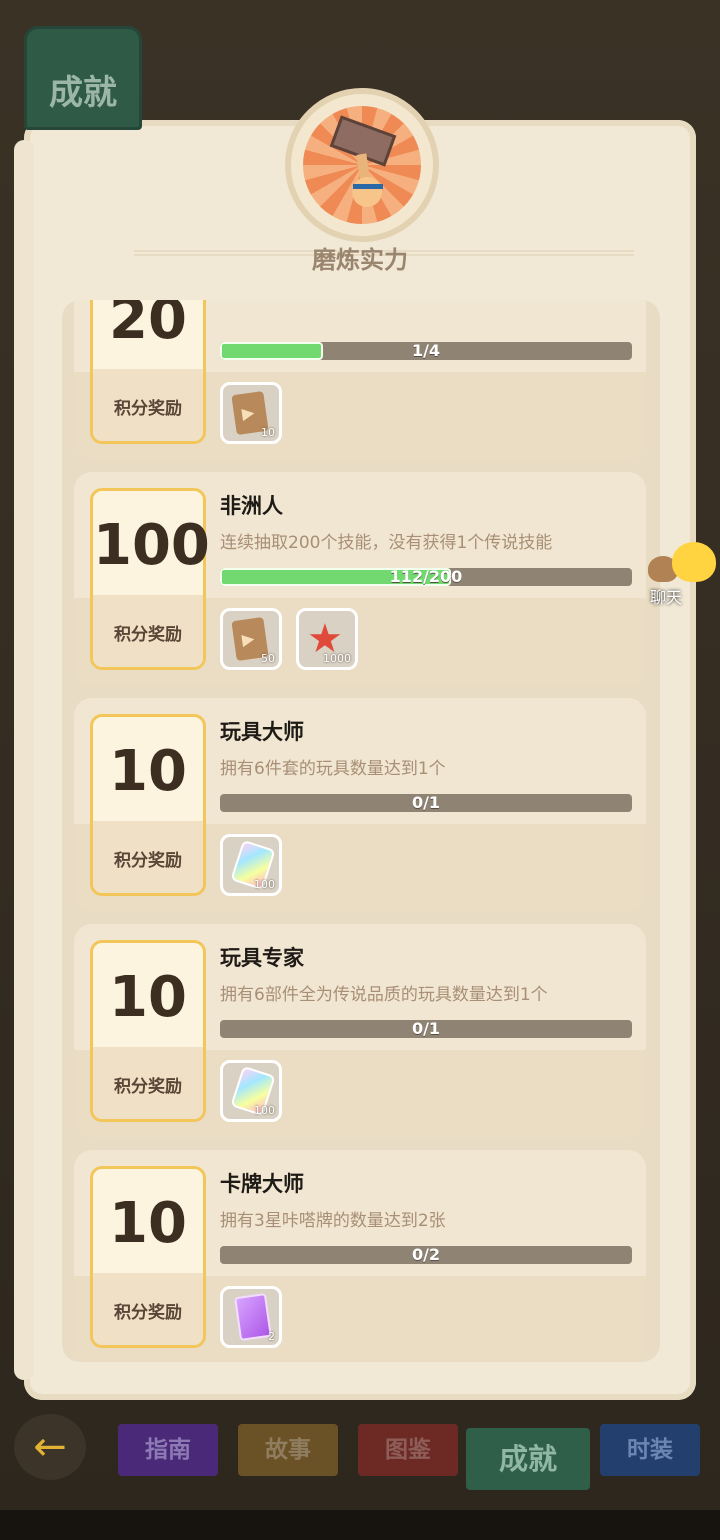 The width and height of the screenshot is (720, 1540). What do you see at coordinates (262, 958) in the screenshot?
I see `achievement-title: 玩具专家` at bounding box center [262, 958].